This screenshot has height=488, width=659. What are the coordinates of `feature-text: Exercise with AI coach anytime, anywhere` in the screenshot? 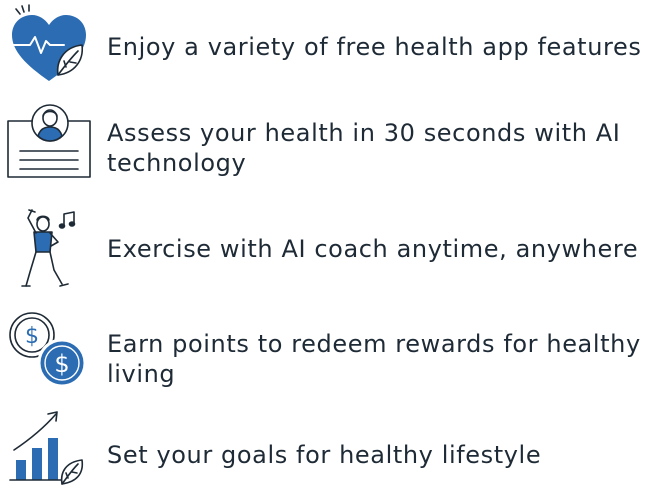 It's located at (373, 249).